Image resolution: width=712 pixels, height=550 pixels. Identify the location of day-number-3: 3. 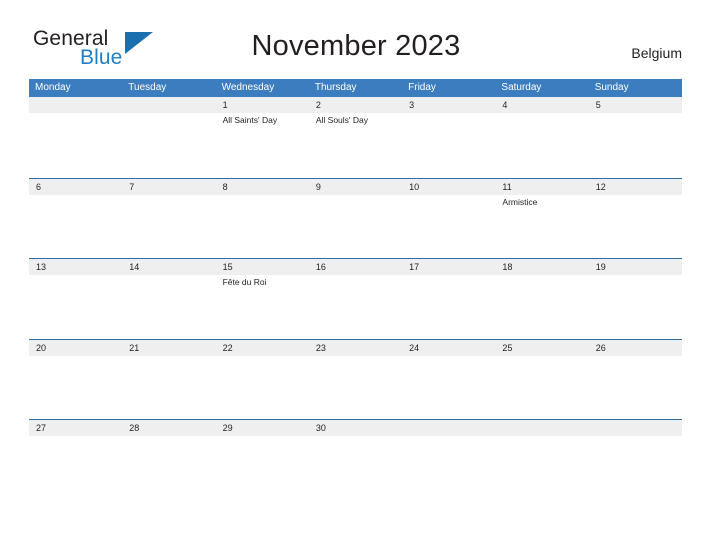
(448, 105).